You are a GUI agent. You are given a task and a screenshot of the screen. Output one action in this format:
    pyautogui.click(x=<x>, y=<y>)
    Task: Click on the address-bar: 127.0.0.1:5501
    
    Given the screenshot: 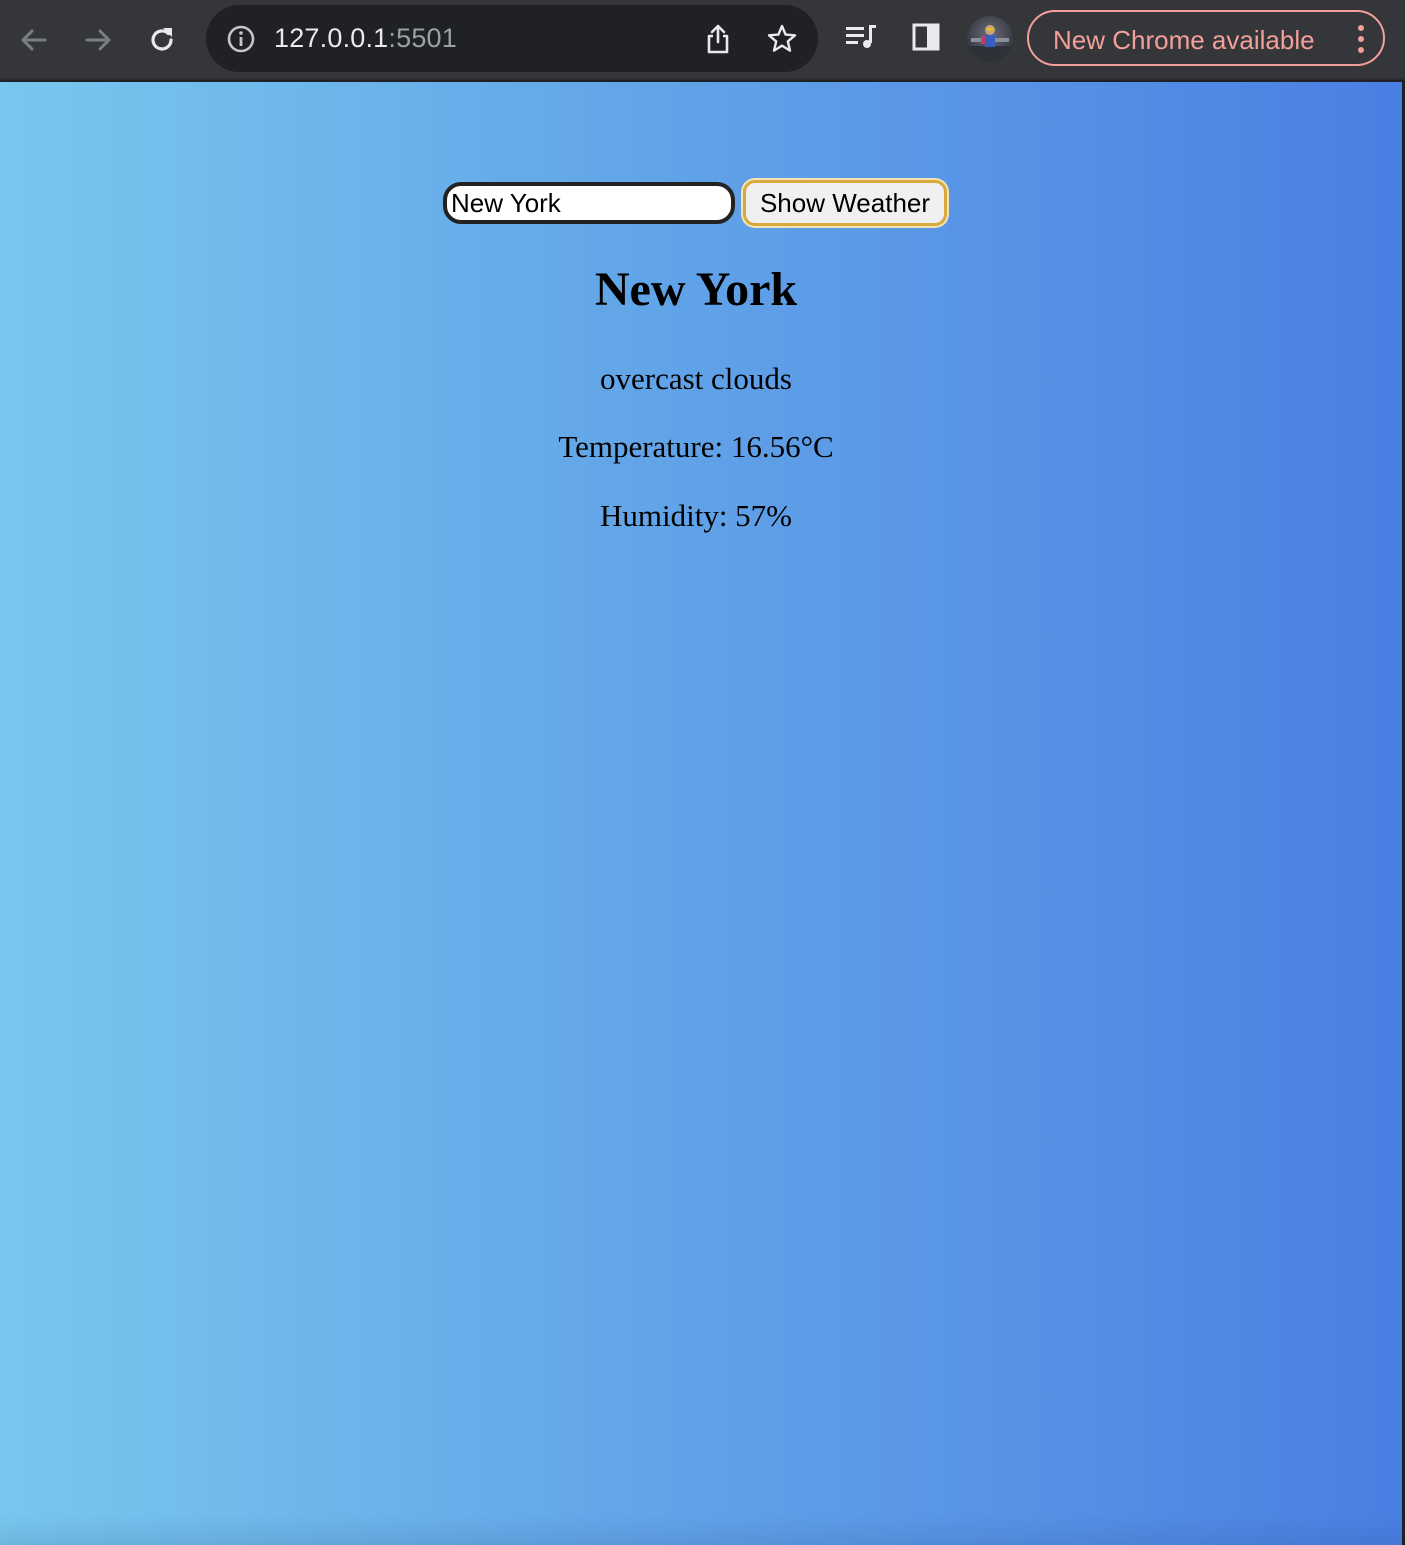 What is the action you would take?
    pyautogui.click(x=512, y=38)
    